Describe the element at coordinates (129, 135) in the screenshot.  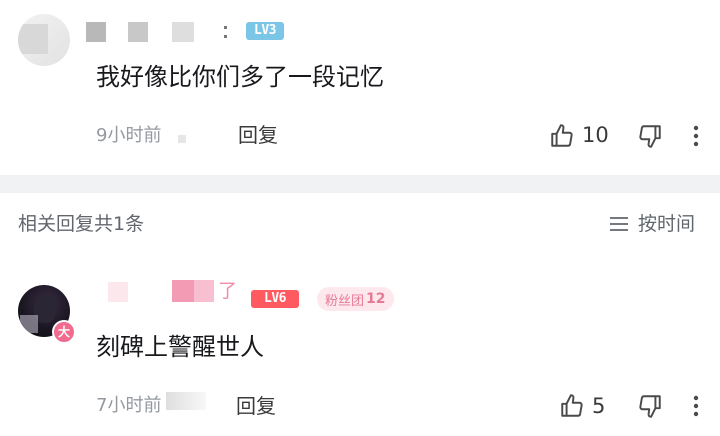
I see `comment-time: 9小时前` at that location.